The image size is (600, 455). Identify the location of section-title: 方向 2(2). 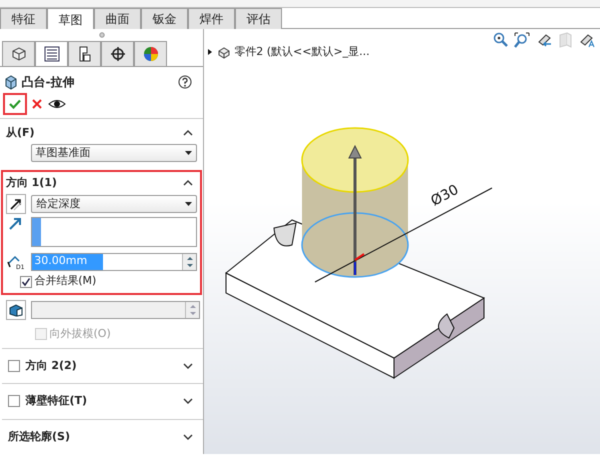
(52, 366).